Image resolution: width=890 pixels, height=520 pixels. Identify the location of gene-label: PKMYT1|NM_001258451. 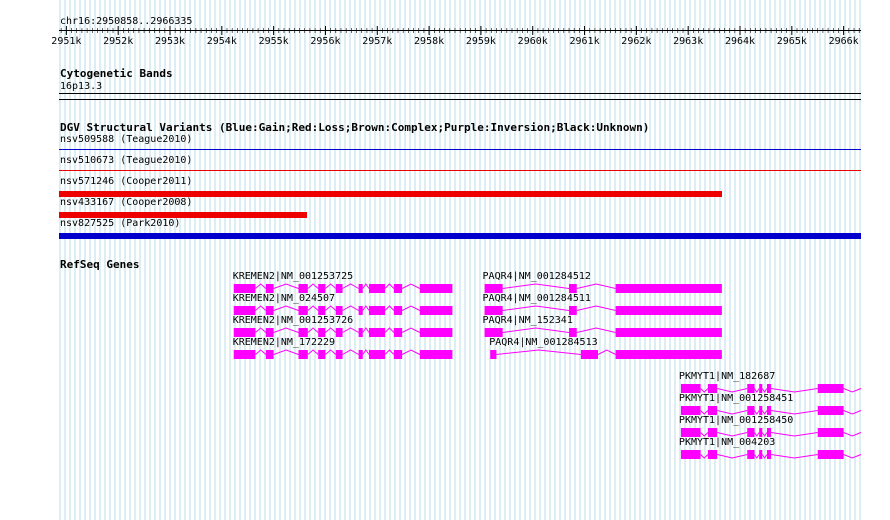
(736, 398).